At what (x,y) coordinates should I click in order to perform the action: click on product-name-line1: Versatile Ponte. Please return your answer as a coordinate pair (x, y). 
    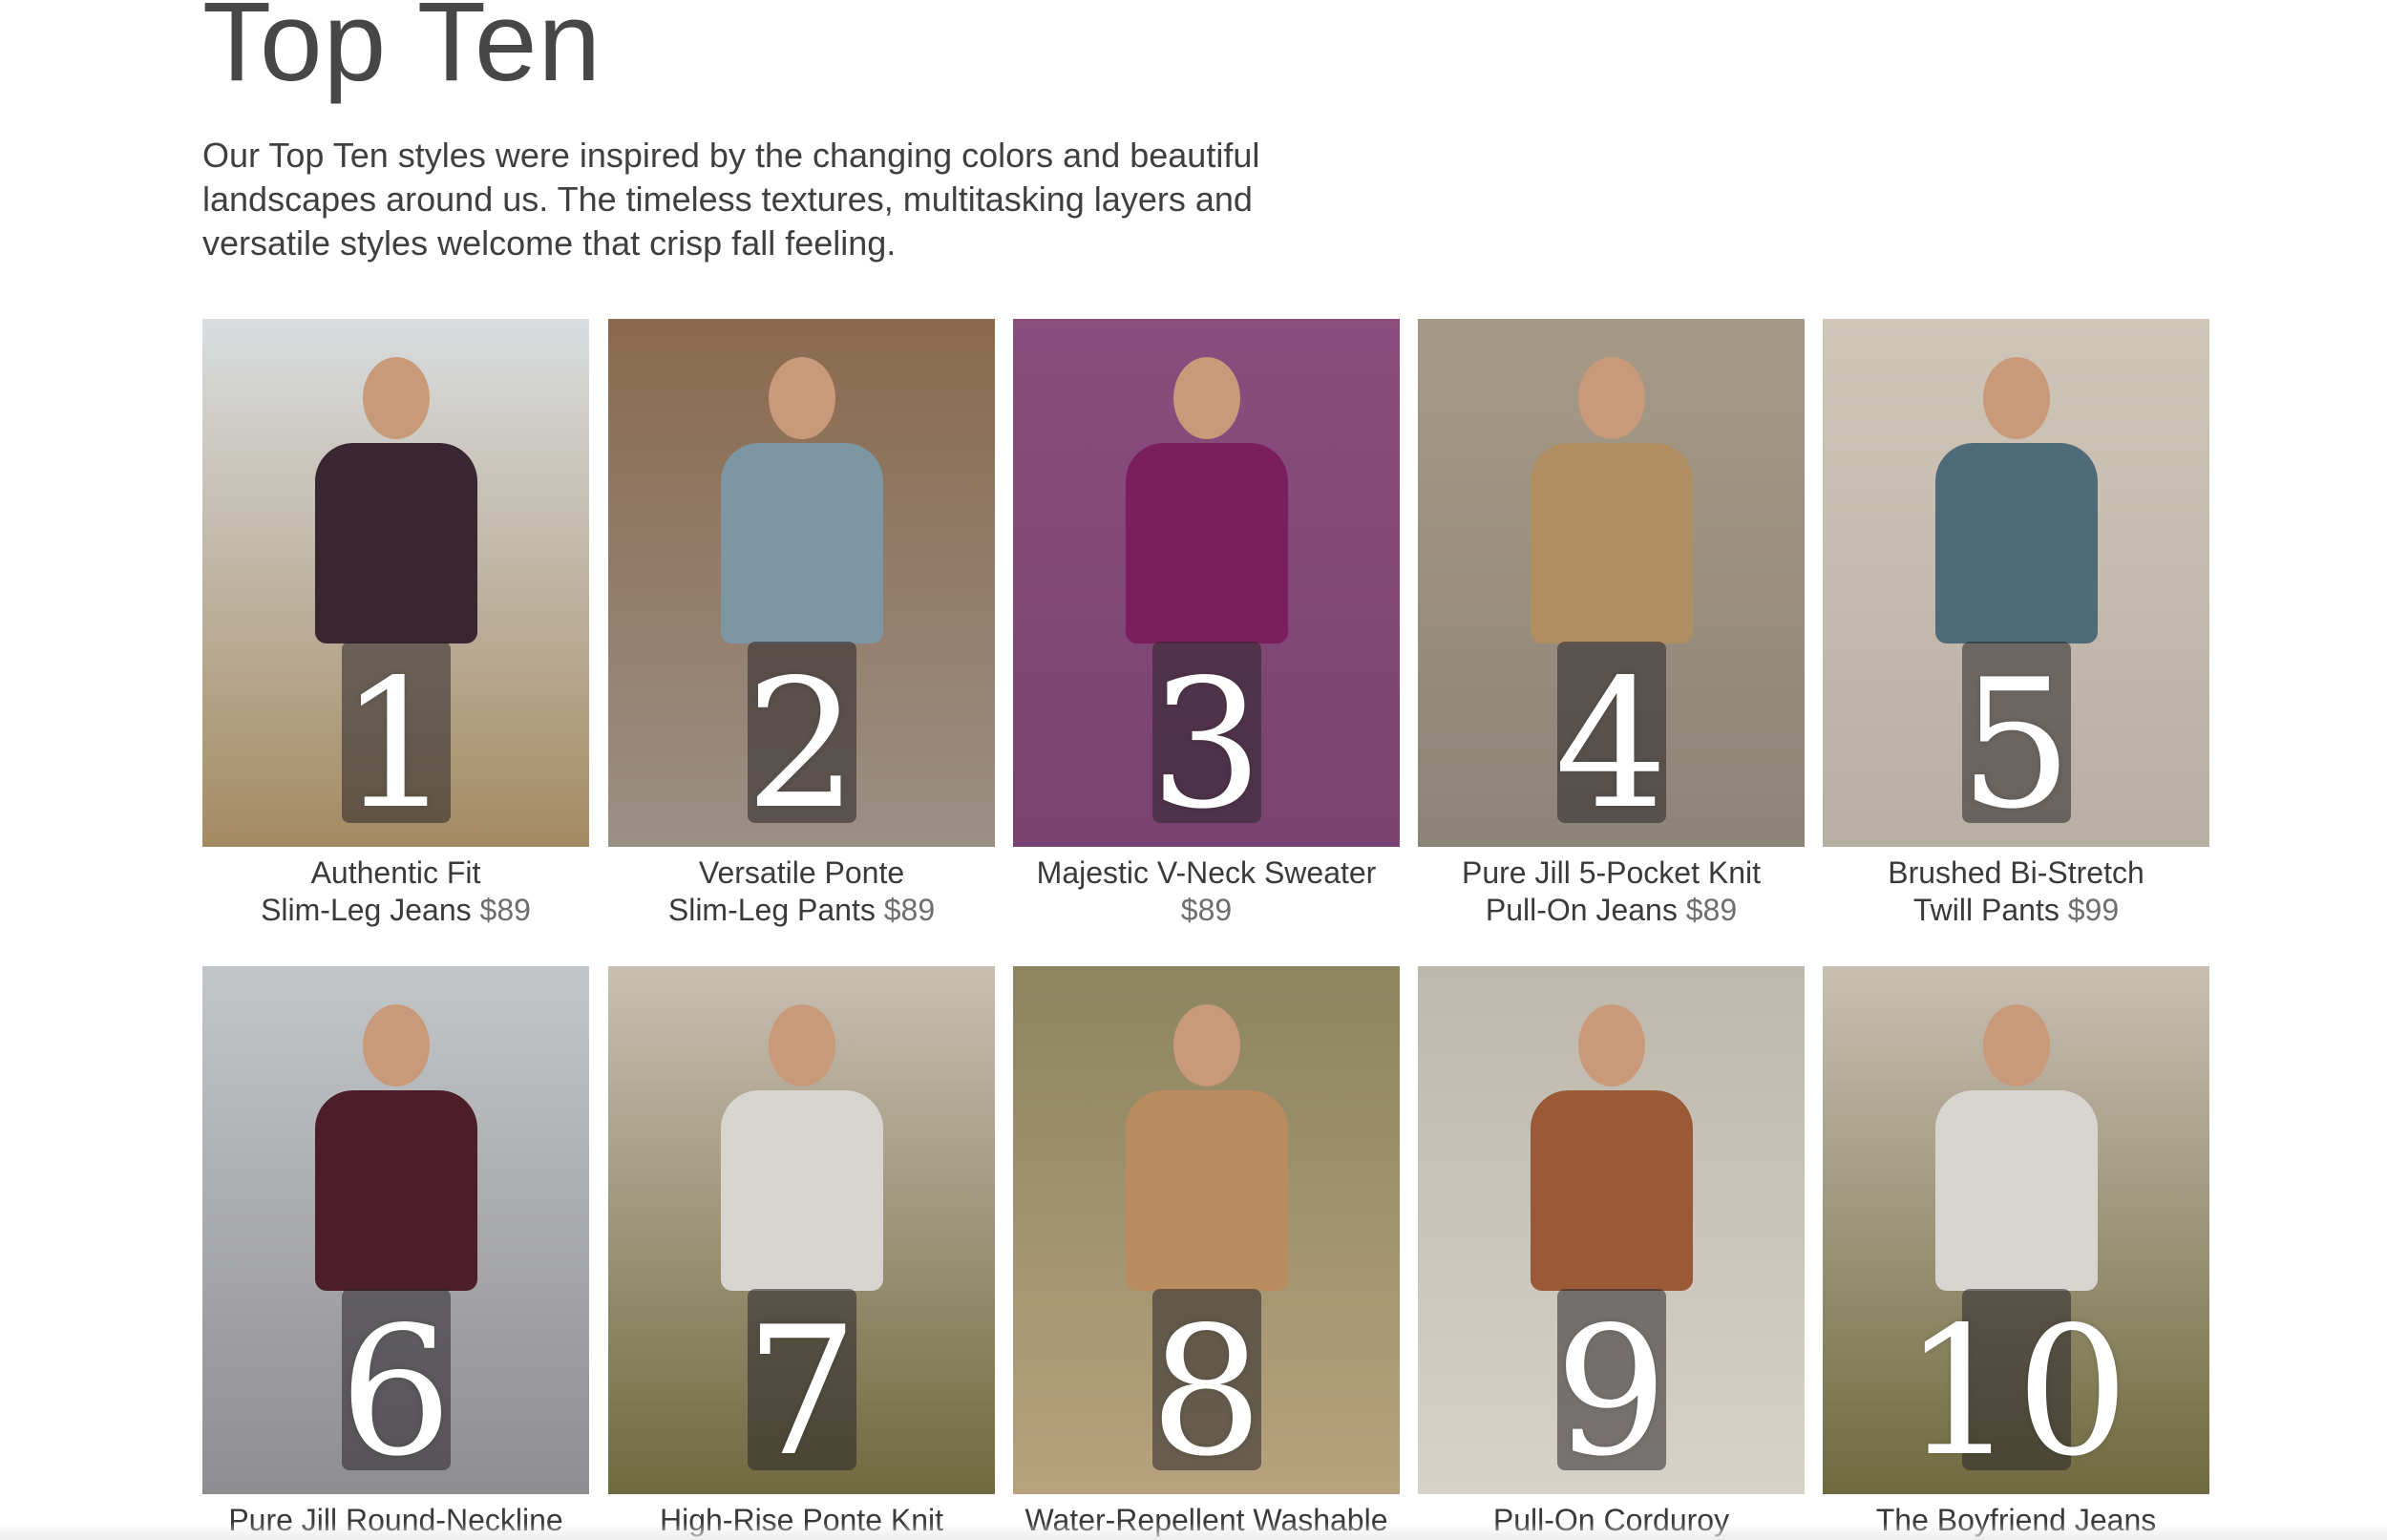
    Looking at the image, I should click on (801, 872).